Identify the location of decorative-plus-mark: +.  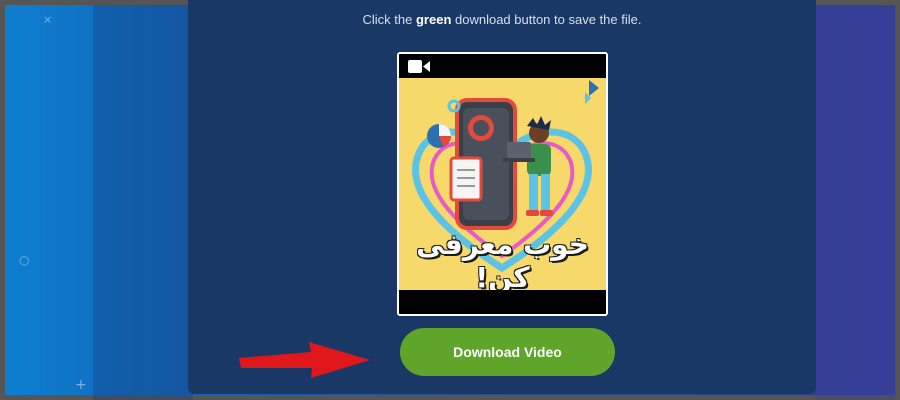
(81, 385).